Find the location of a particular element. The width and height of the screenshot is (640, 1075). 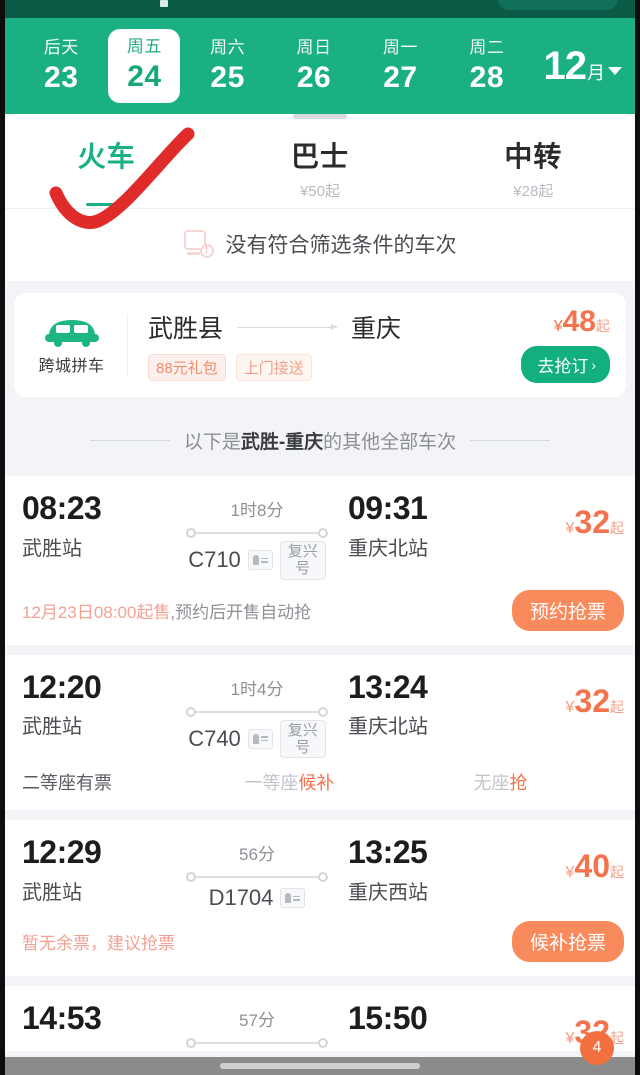

seat-status: 抢 is located at coordinates (518, 783).